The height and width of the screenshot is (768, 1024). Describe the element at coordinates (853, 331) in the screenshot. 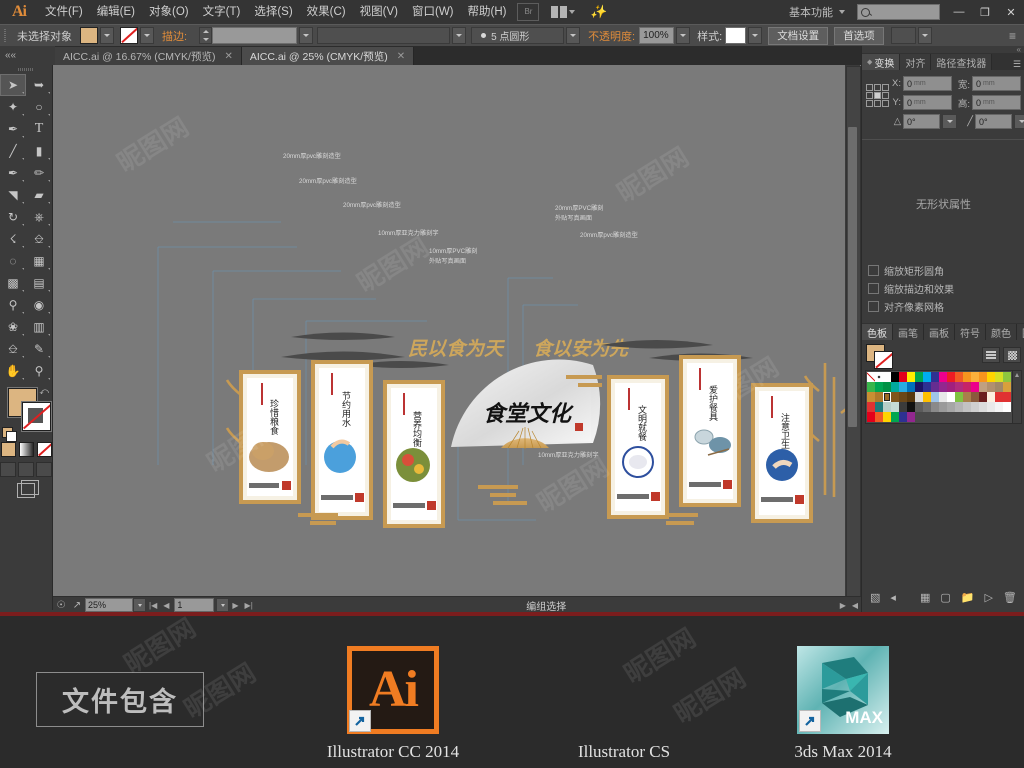

I see `canvas-vertical-scrollbar` at that location.